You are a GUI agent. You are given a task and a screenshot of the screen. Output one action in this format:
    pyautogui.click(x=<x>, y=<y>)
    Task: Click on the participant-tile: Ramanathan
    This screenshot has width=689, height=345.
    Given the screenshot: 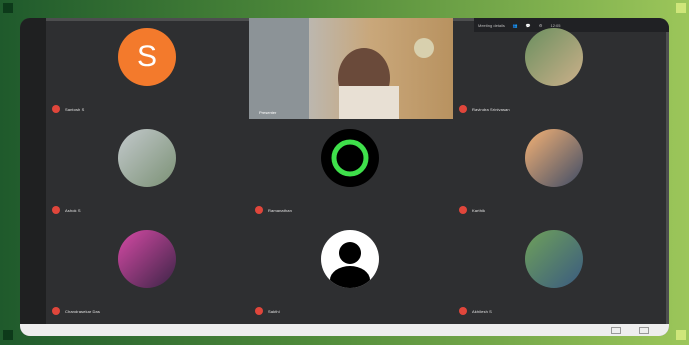 What is the action you would take?
    pyautogui.click(x=350, y=169)
    